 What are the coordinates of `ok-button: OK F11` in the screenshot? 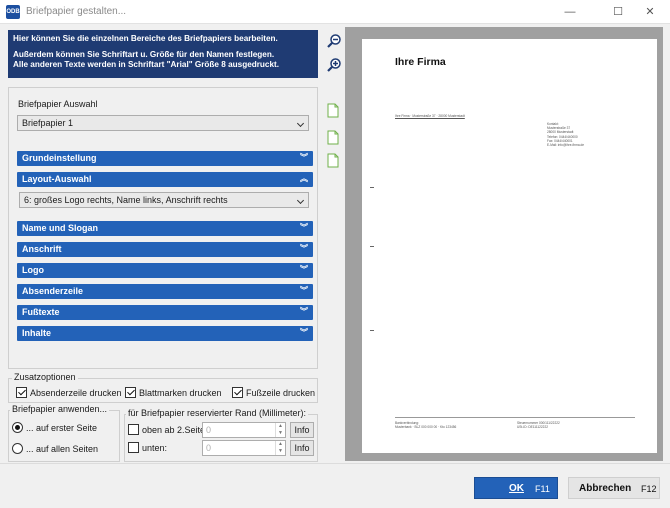 It's located at (516, 488).